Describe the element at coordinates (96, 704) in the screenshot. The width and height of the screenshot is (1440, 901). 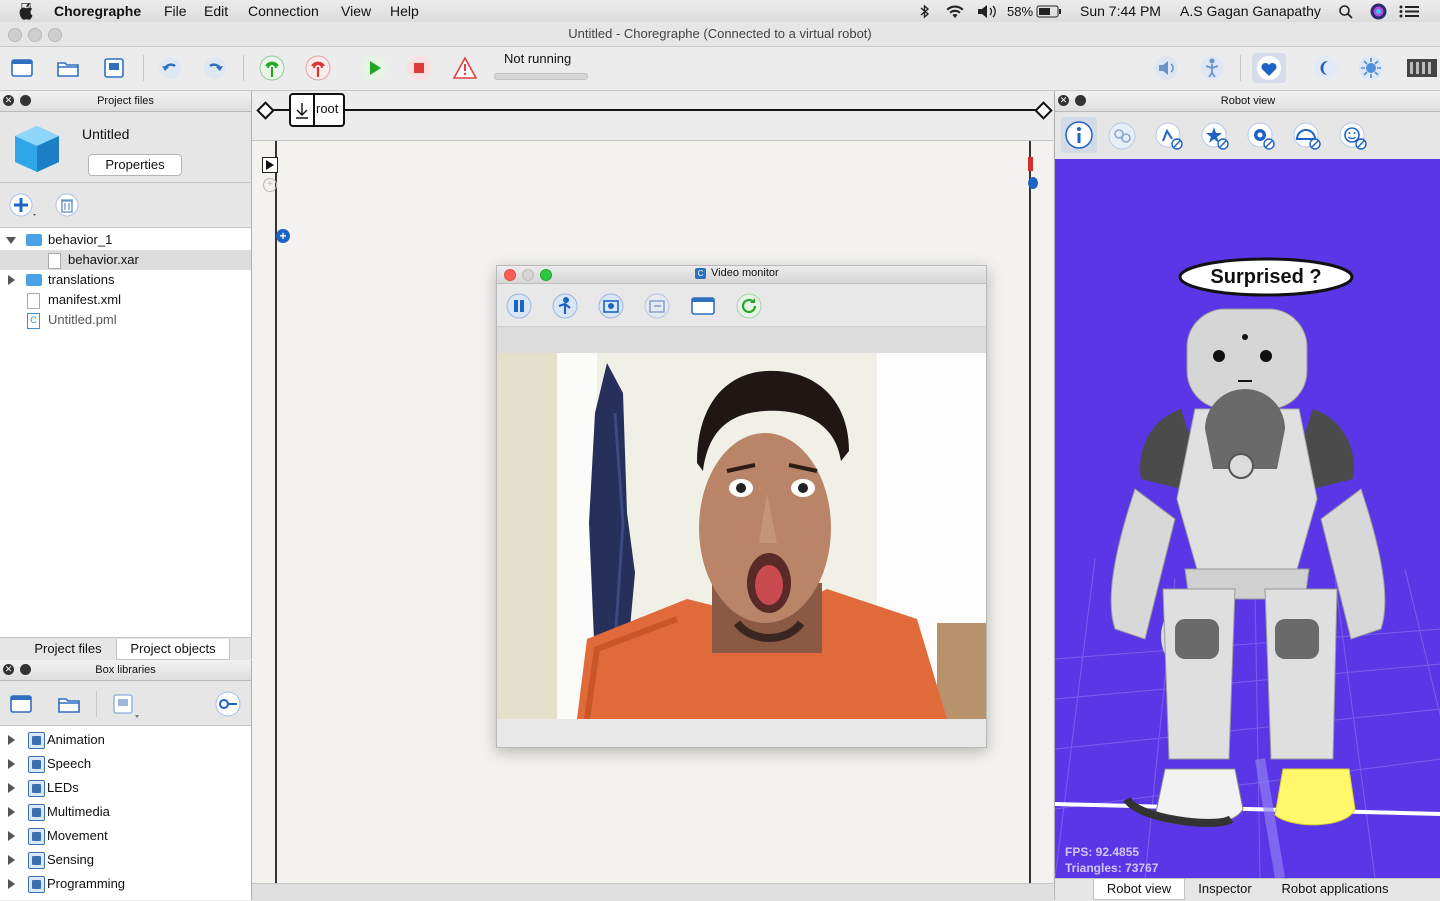
I see `toolbar-separator` at that location.